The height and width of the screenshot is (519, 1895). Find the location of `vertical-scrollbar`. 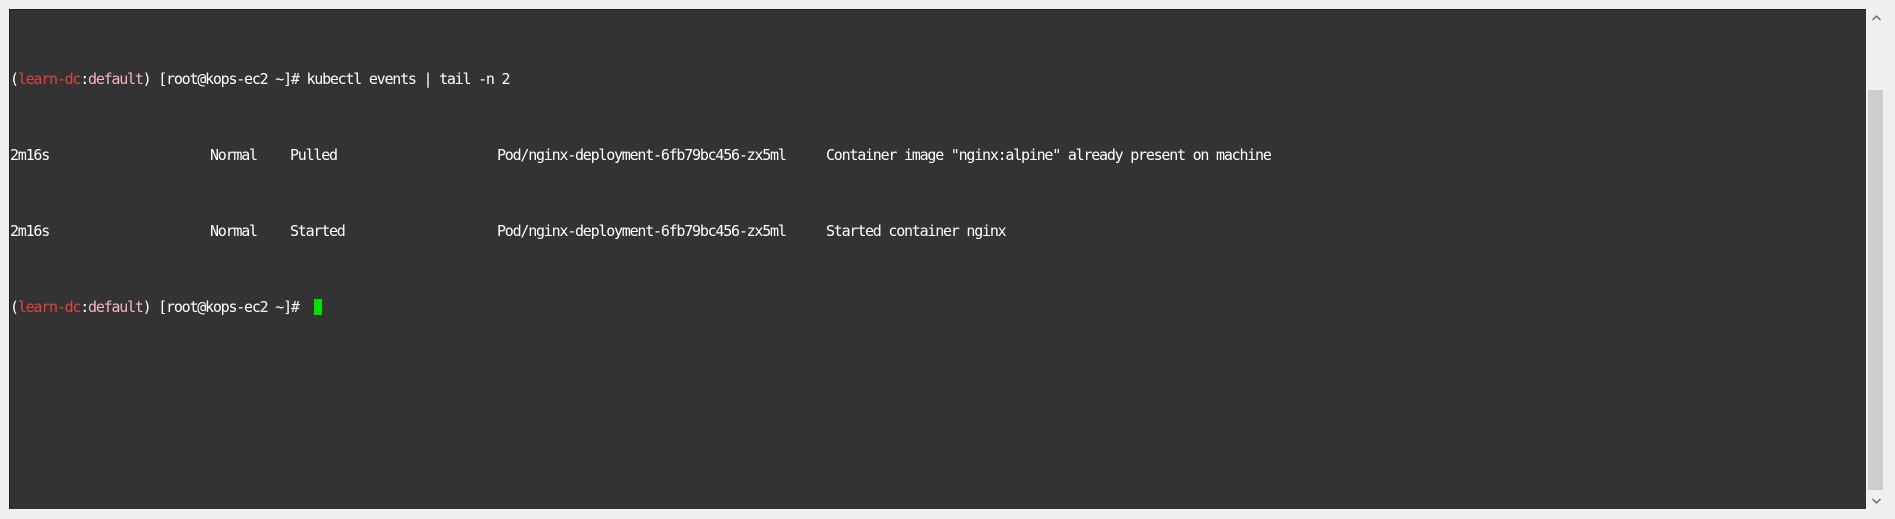

vertical-scrollbar is located at coordinates (1876, 259).